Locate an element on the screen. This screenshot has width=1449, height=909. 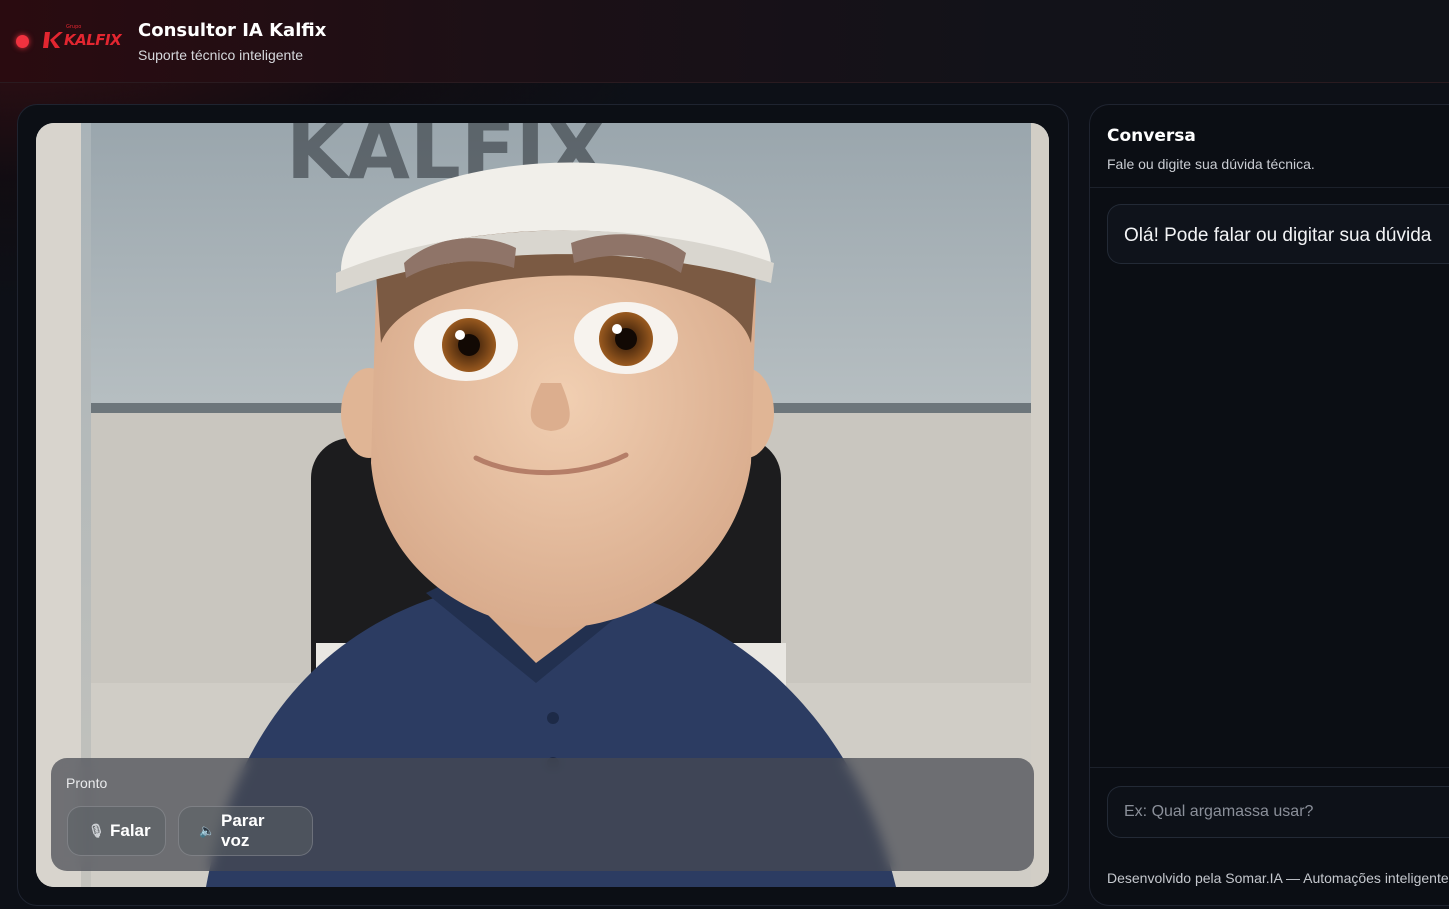
kalfix-logo: Grupo KALFIX is located at coordinates (85, 38).